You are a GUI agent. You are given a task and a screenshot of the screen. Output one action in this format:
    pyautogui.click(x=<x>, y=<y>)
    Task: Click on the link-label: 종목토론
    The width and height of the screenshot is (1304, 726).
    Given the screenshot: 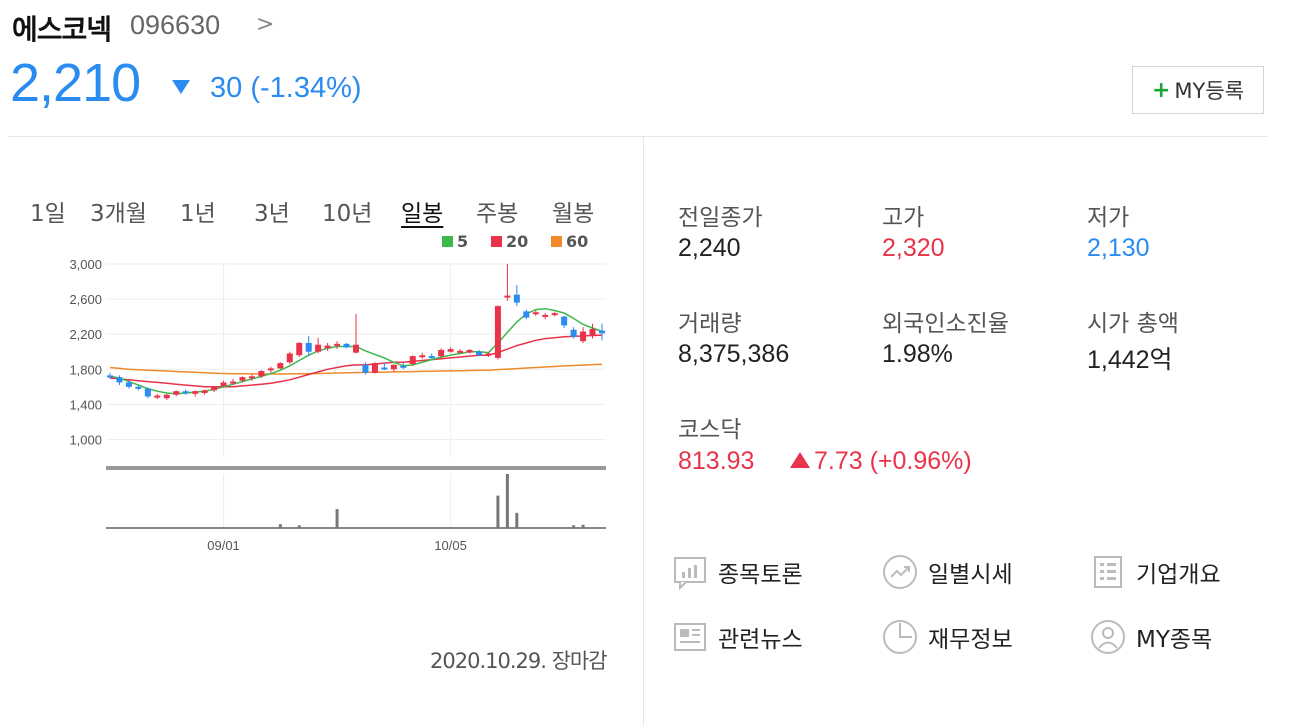 What is the action you would take?
    pyautogui.click(x=760, y=575)
    